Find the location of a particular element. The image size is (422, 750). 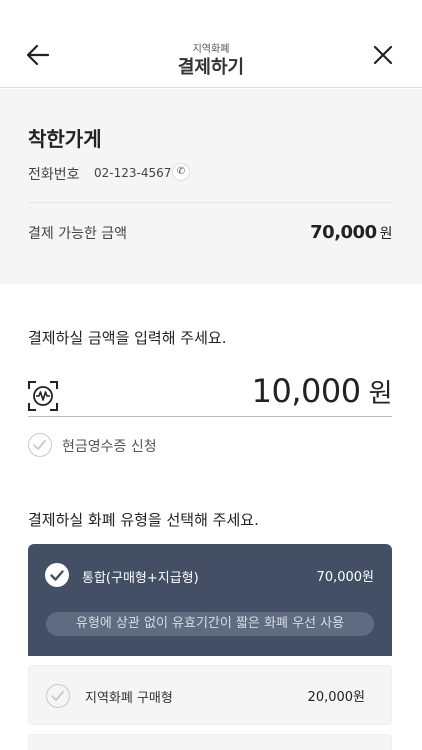

close-button is located at coordinates (383, 55).